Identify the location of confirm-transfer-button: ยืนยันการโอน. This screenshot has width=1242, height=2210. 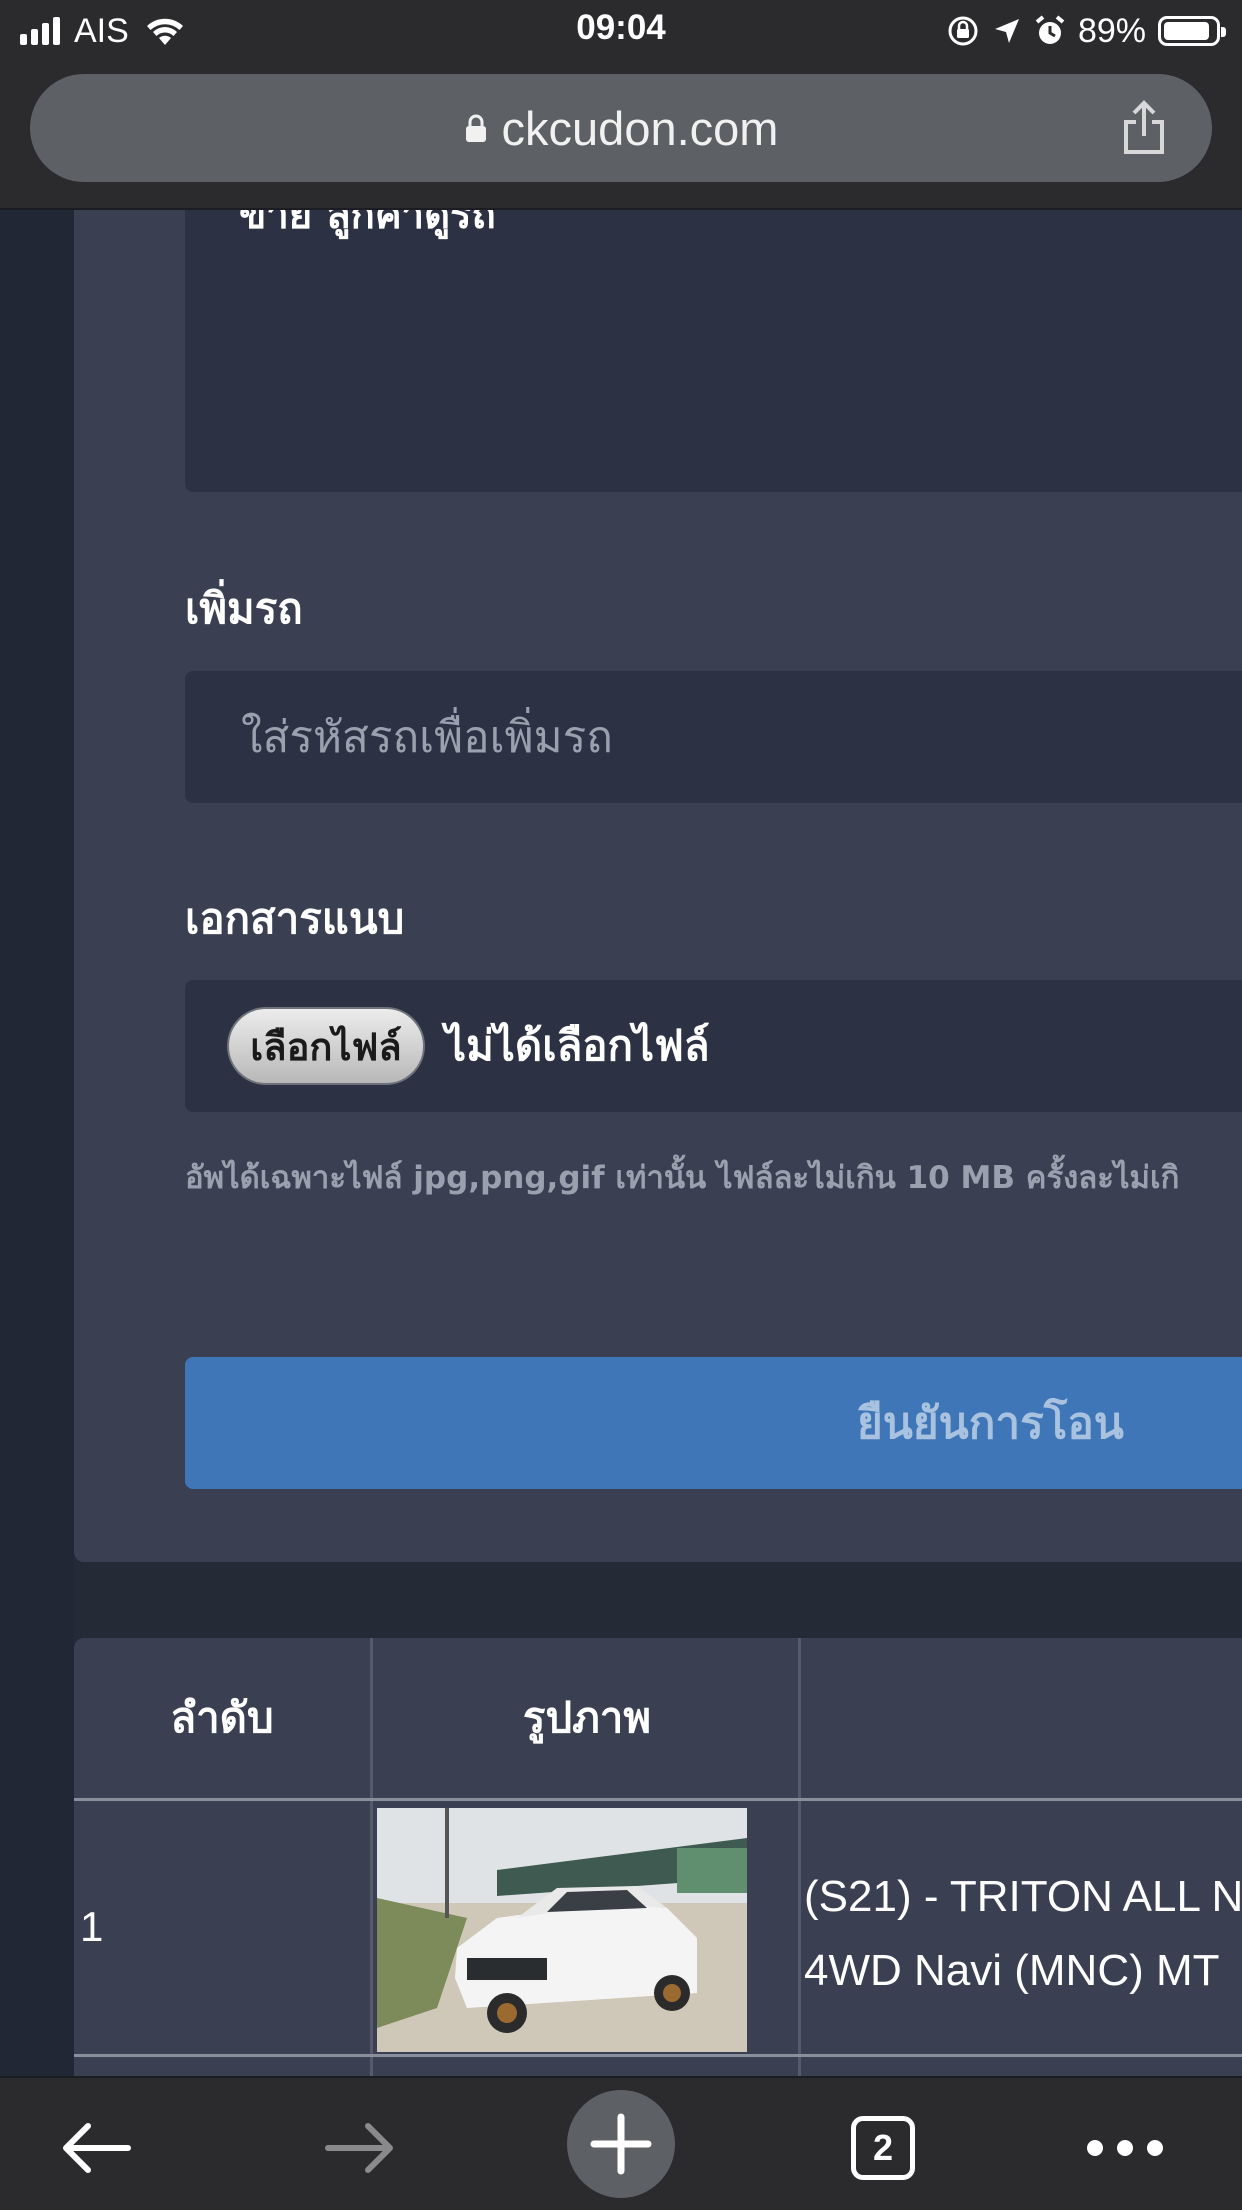
(713, 1423).